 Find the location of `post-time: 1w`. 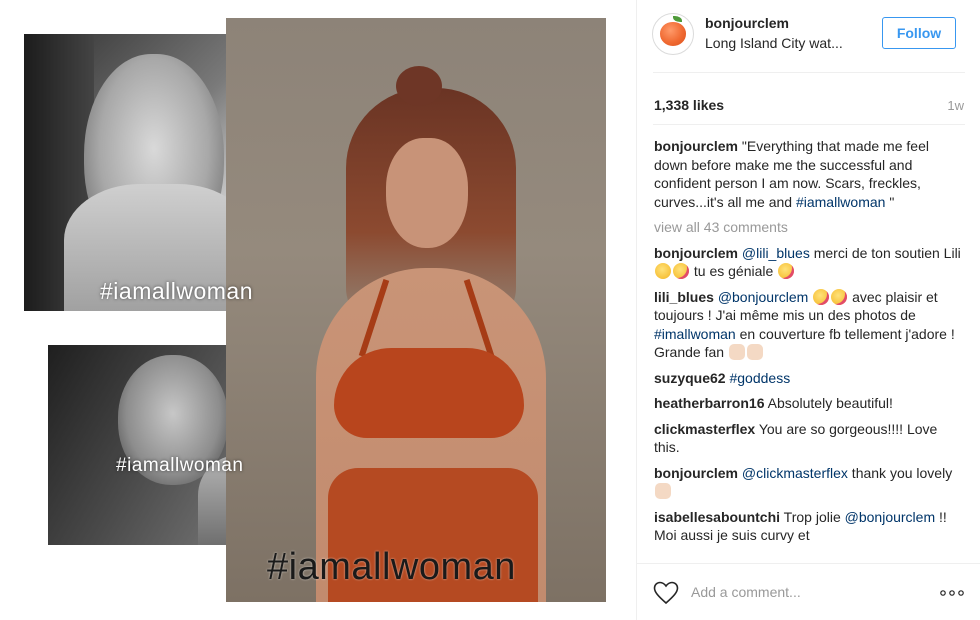

post-time: 1w is located at coordinates (955, 105).